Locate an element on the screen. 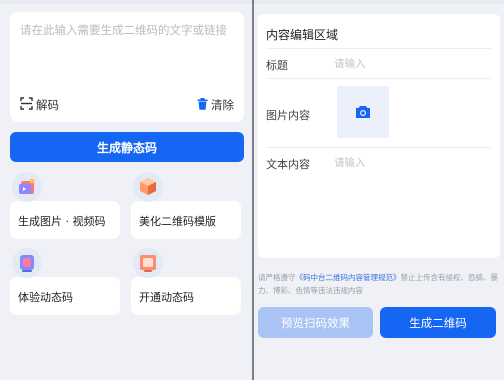  feature-card-try-dynamic: 体验动态码 is located at coordinates (65, 296).